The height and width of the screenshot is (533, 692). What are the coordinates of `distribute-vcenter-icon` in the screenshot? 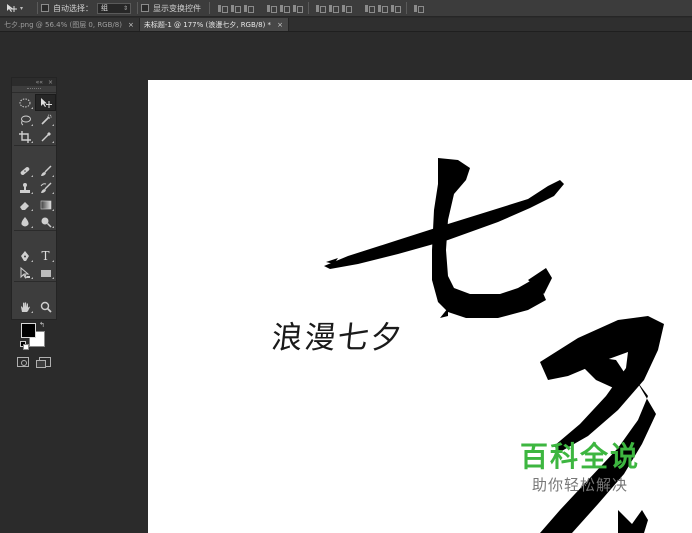 It's located at (333, 8).